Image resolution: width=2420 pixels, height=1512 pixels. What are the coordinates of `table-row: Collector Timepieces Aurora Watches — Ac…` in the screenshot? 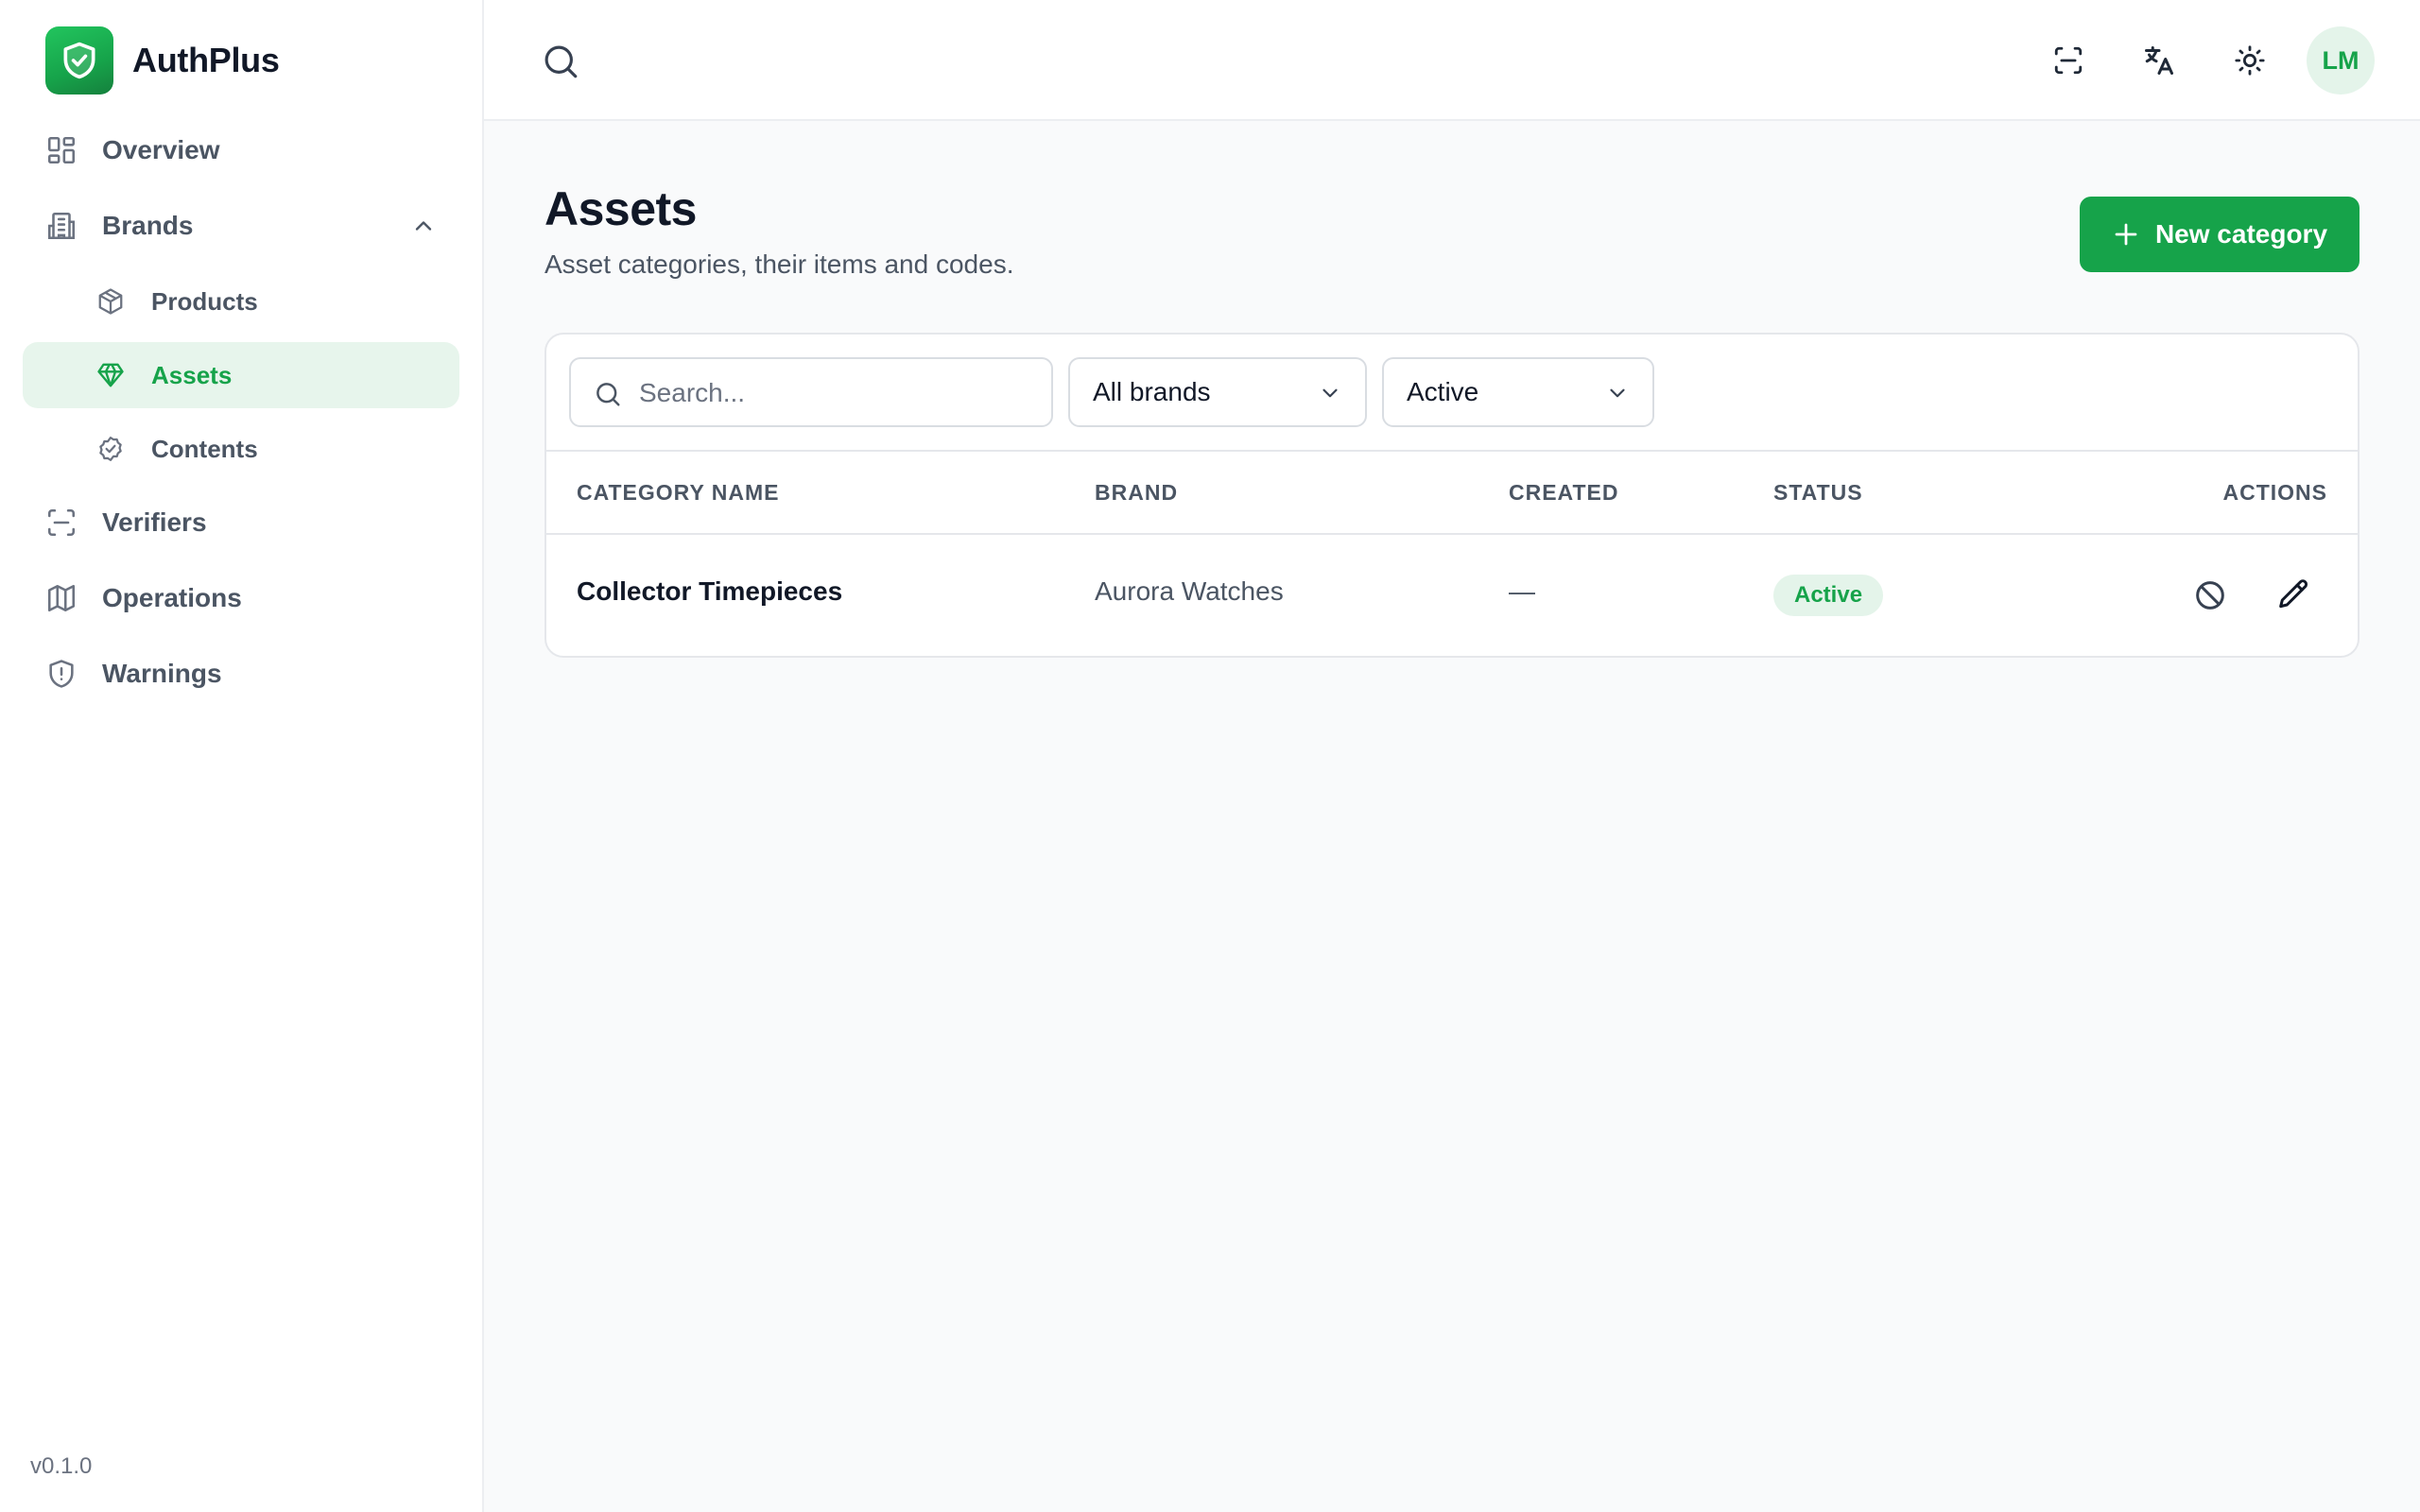 It's located at (1452, 595).